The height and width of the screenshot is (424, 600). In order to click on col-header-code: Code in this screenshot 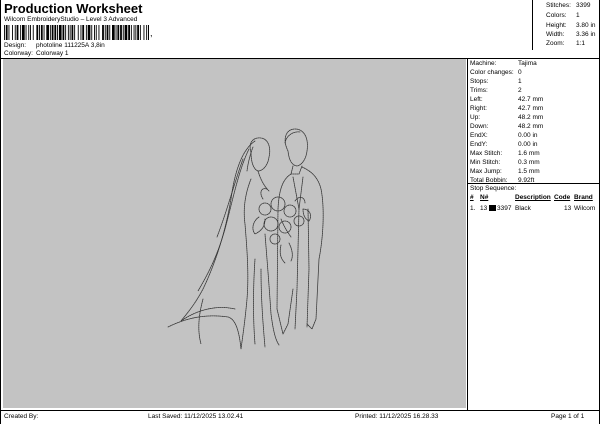, I will do `click(562, 197)`.